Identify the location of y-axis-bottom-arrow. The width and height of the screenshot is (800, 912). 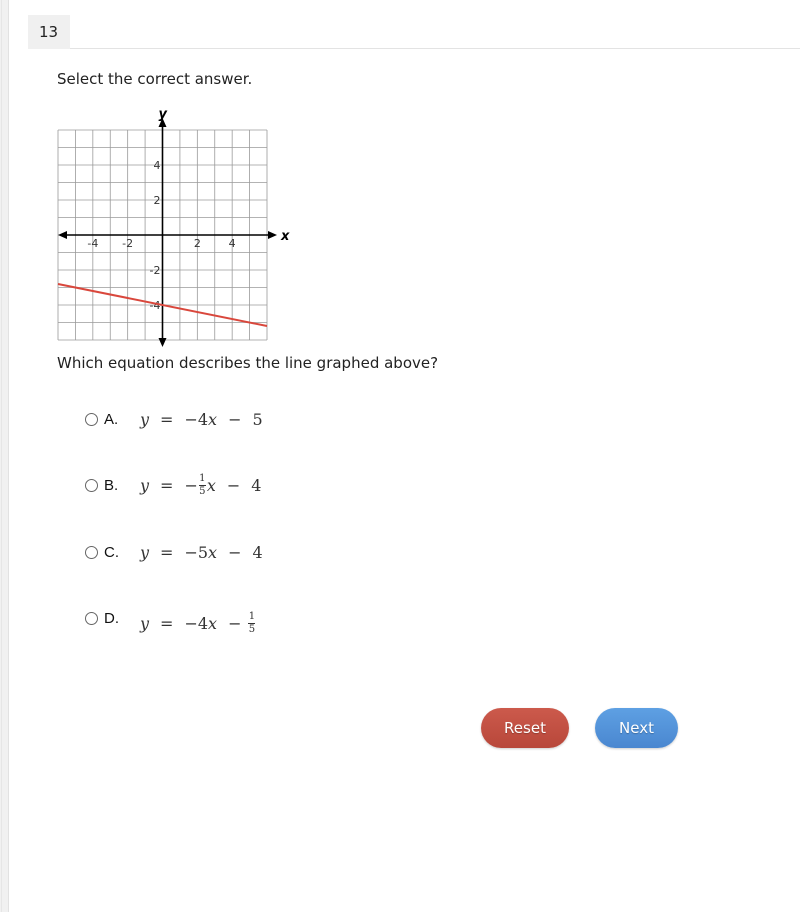
(162, 342).